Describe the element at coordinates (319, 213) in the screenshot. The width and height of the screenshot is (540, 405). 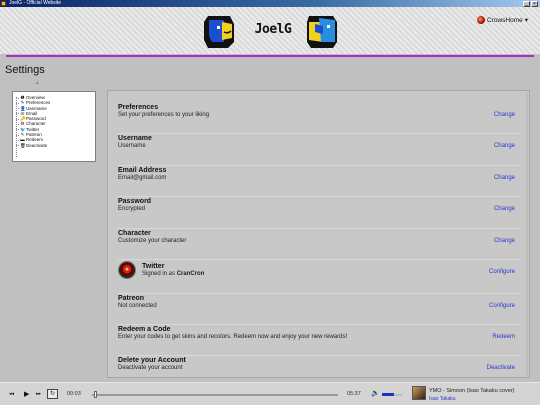
I see `settings-row-password: Password Encrypted Change` at that location.